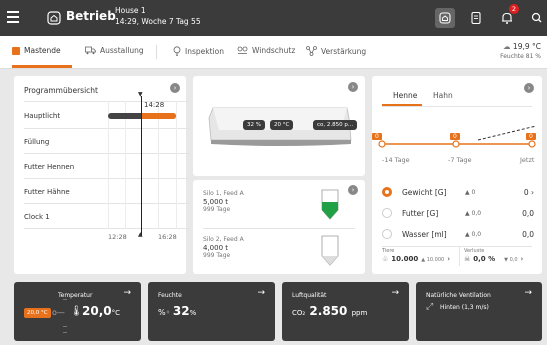 The image size is (547, 345). What do you see at coordinates (75, 295) in the screenshot?
I see `tile-temperature-title: Temperatur` at bounding box center [75, 295].